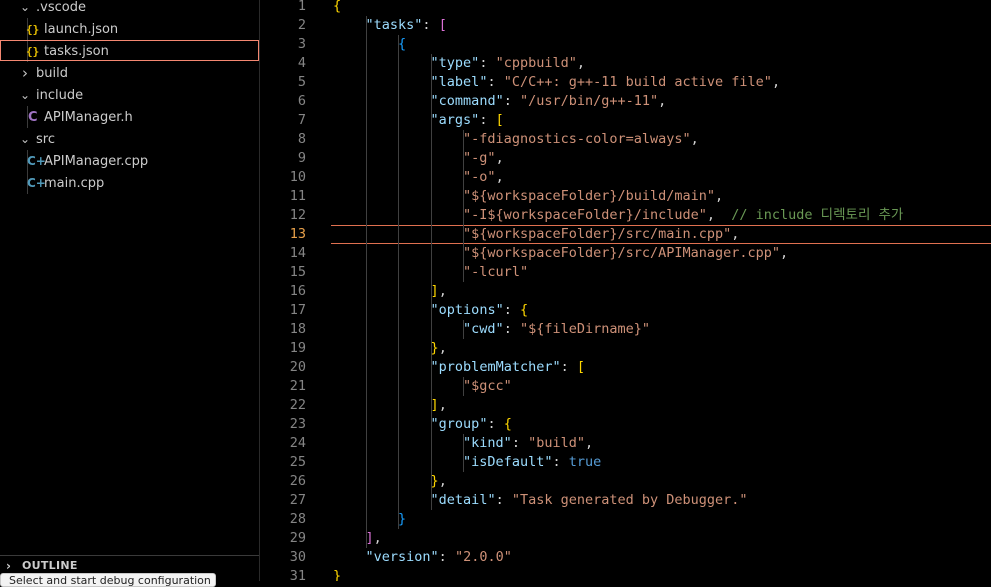 This screenshot has height=587, width=991. Describe the element at coordinates (129, 29) in the screenshot. I see `file-launch-json: {} launch.json` at that location.